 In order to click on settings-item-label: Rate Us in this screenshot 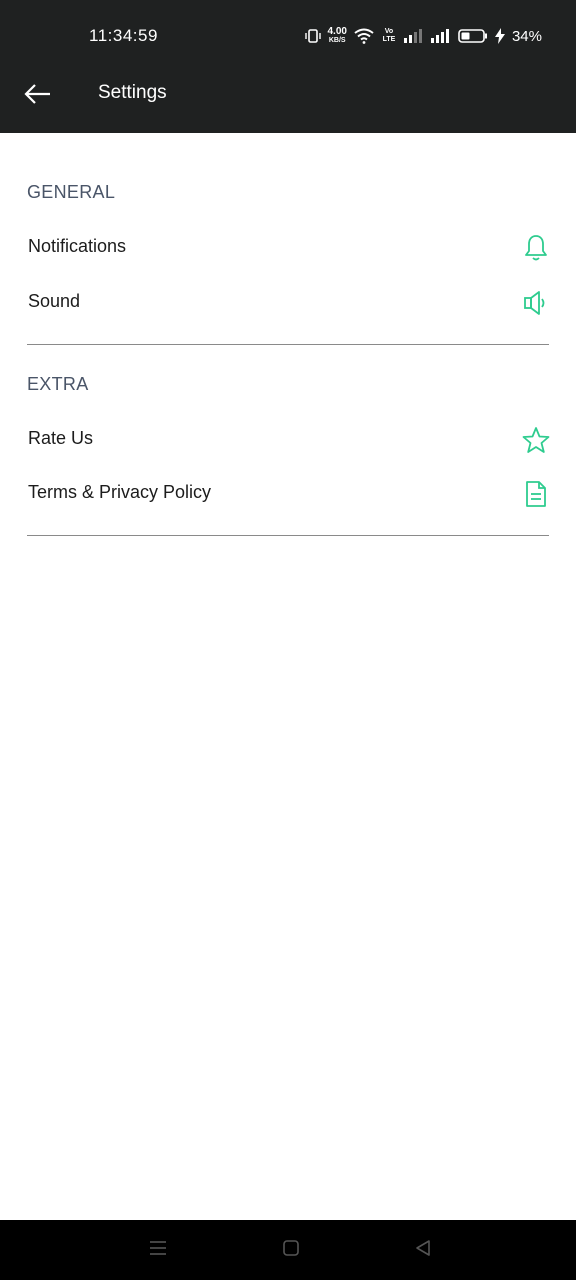, I will do `click(61, 438)`.